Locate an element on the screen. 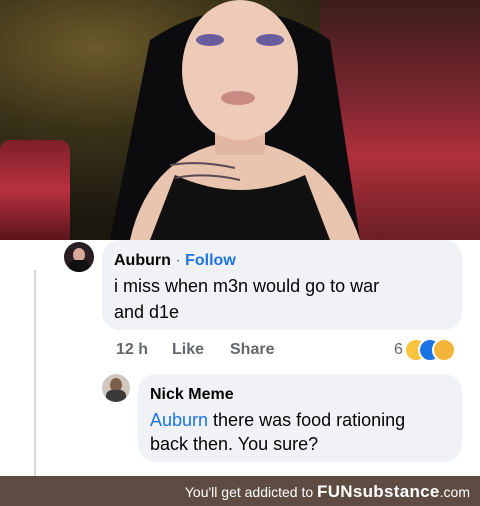  thread-line is located at coordinates (35, 375).